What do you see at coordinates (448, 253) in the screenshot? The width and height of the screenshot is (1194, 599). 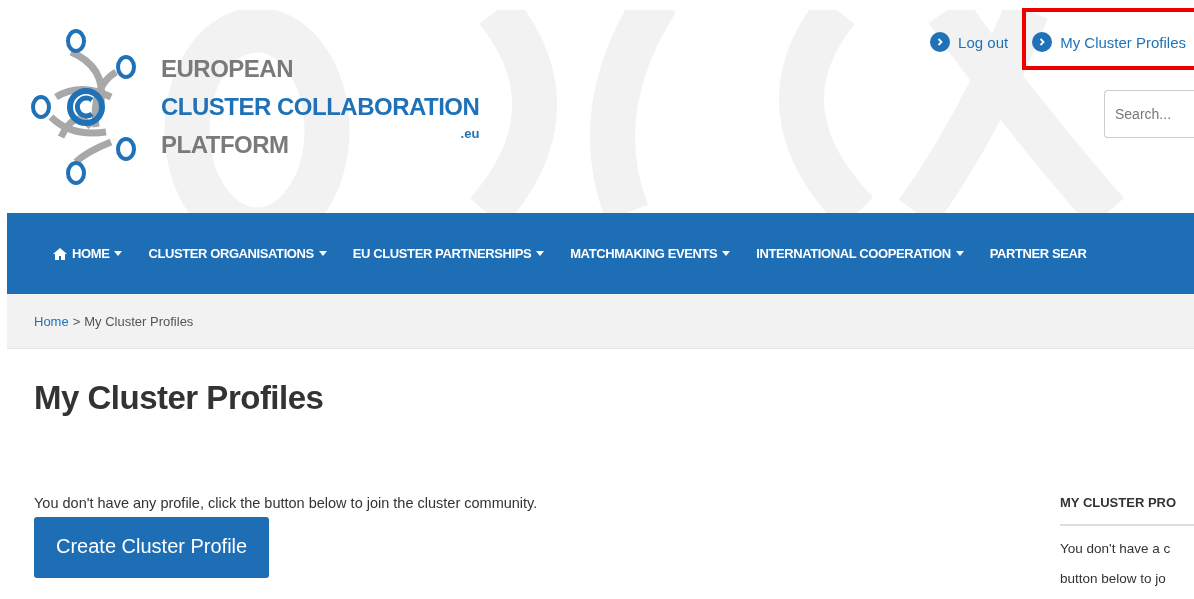 I see `nav-item: EU CLUSTER PARTNERSHIPS` at bounding box center [448, 253].